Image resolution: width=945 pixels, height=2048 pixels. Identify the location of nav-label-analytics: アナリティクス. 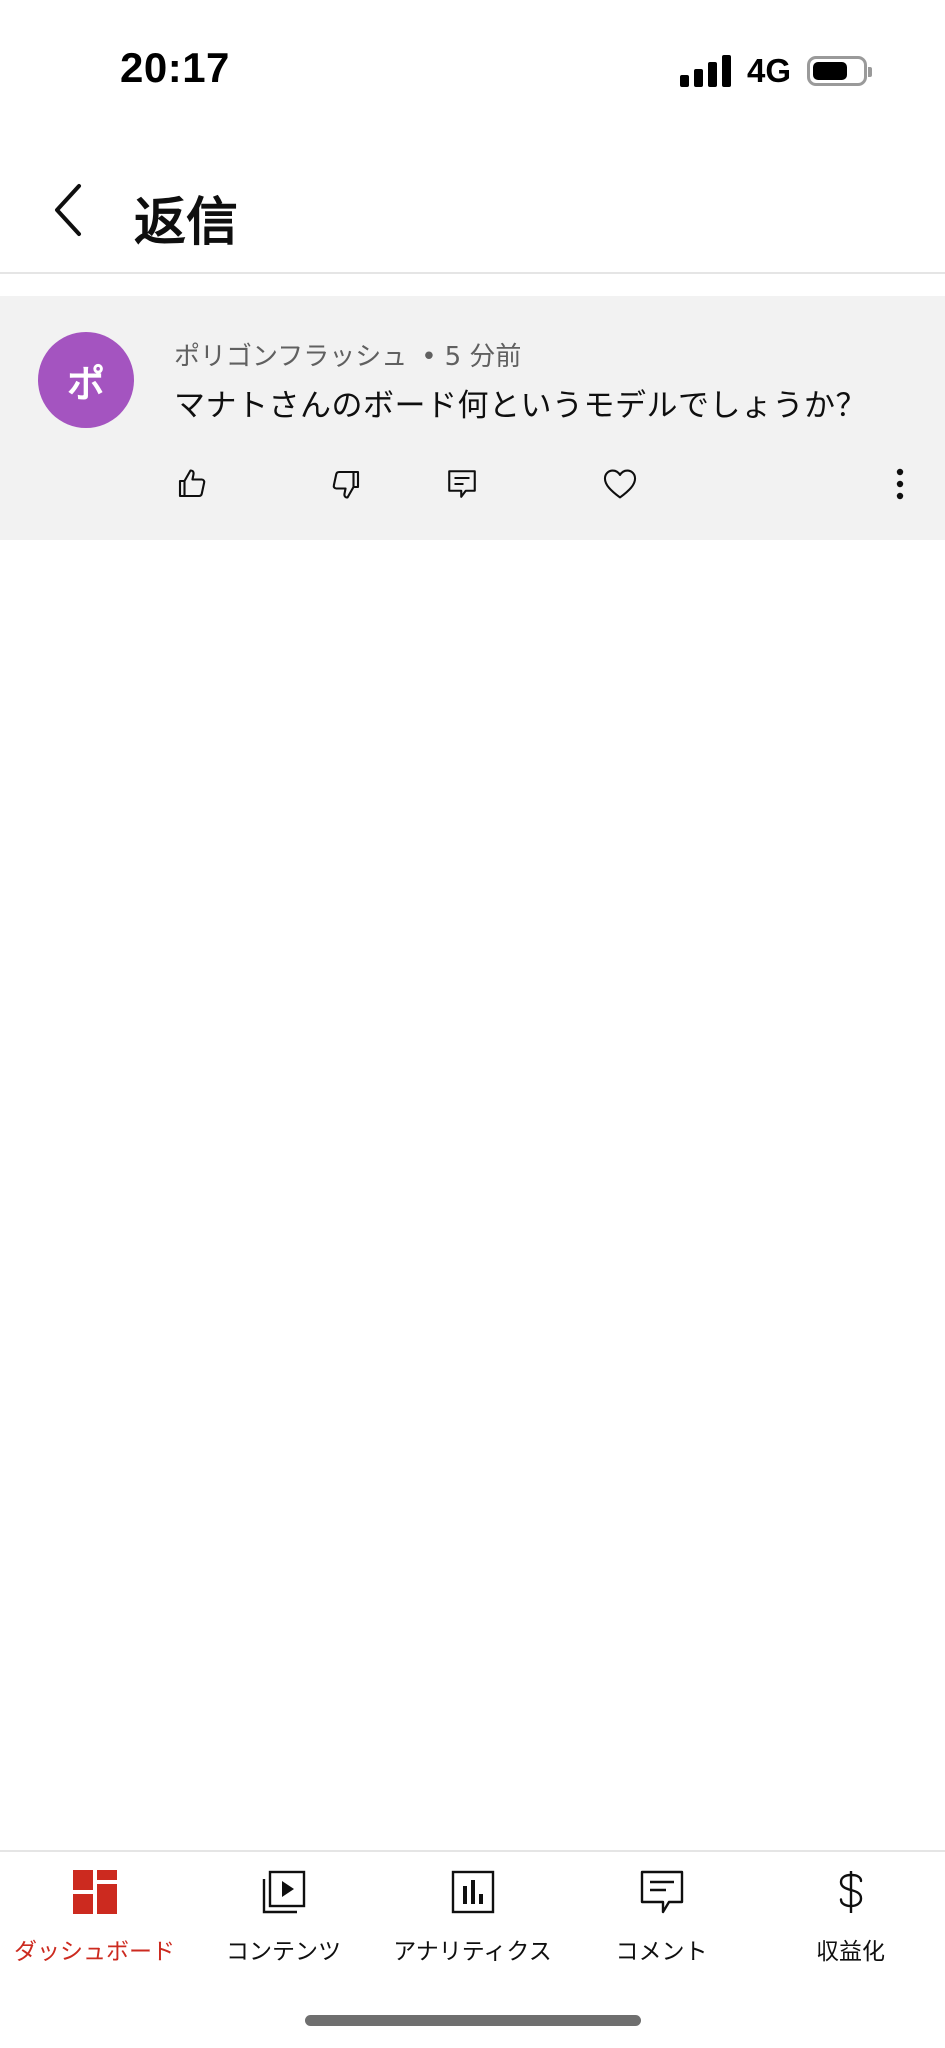
(472, 1952).